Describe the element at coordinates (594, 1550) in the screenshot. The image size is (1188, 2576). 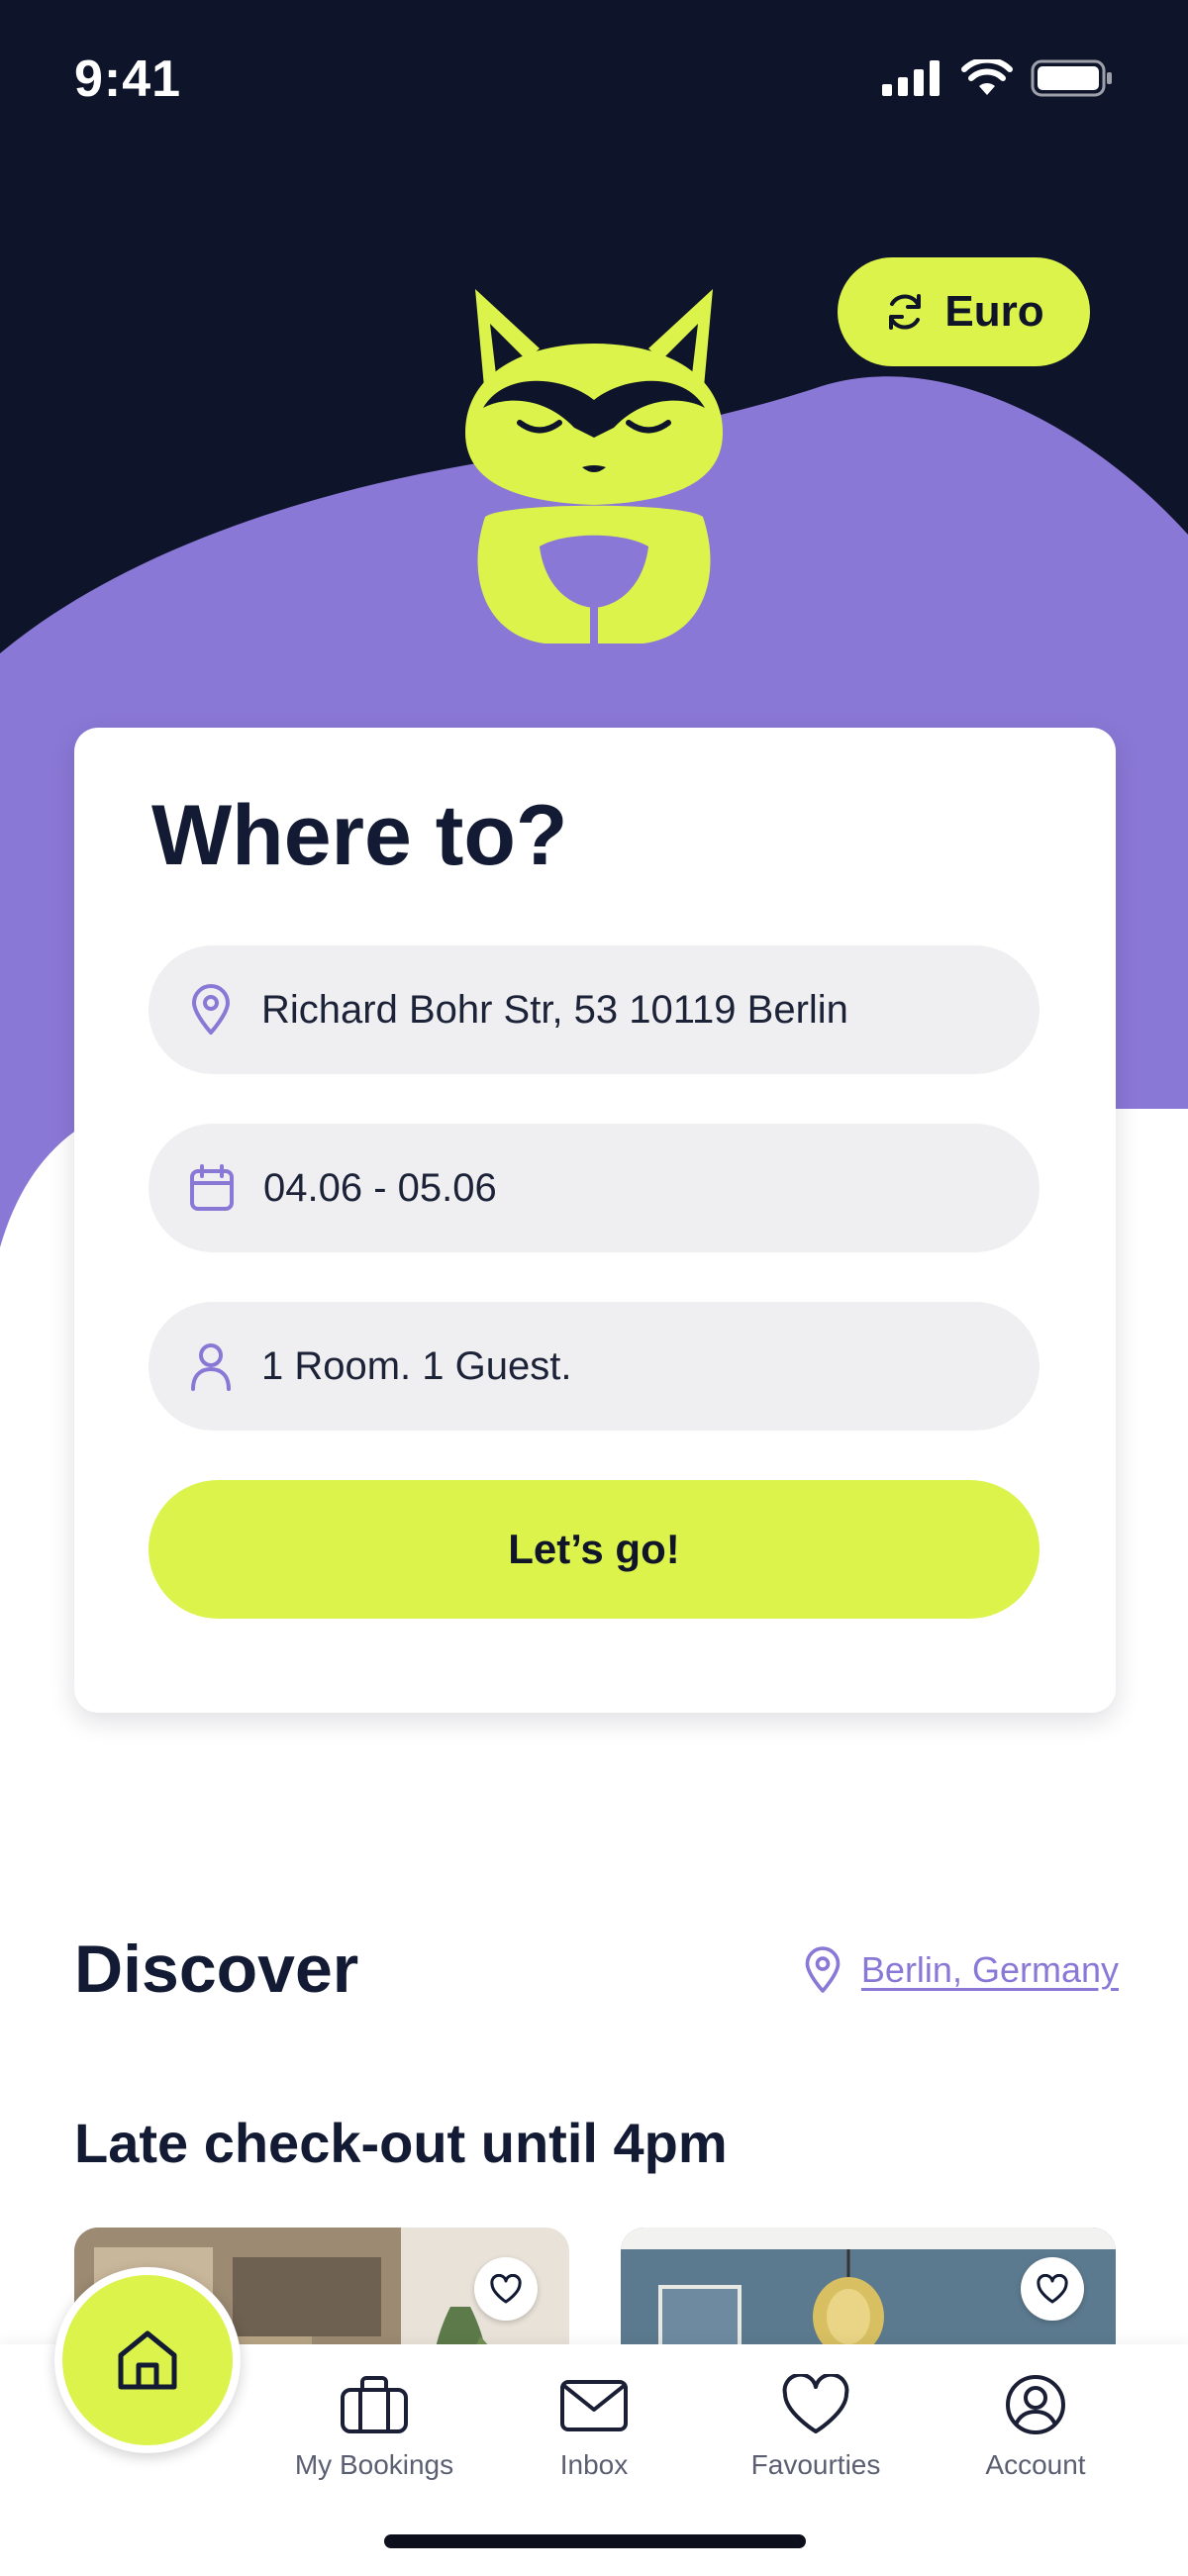
I see `lets-go-button: Let’s go!` at that location.